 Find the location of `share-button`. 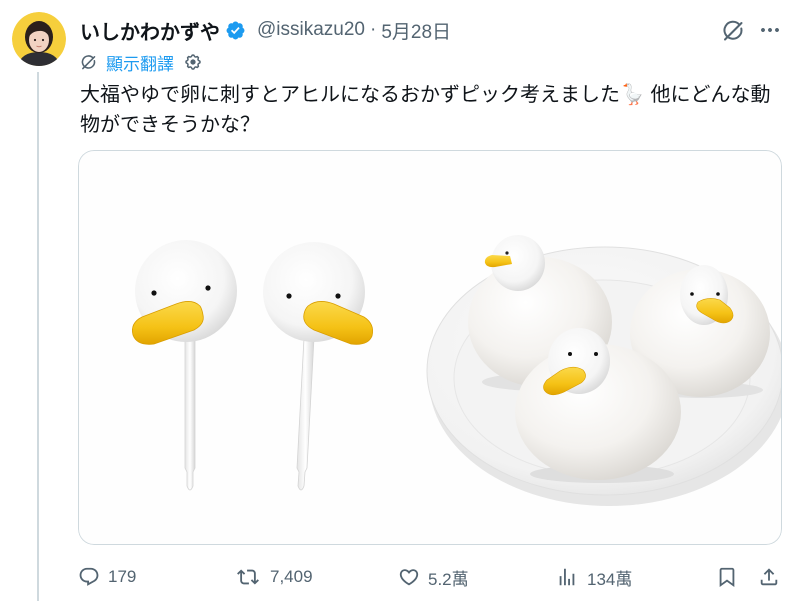

share-button is located at coordinates (769, 577).